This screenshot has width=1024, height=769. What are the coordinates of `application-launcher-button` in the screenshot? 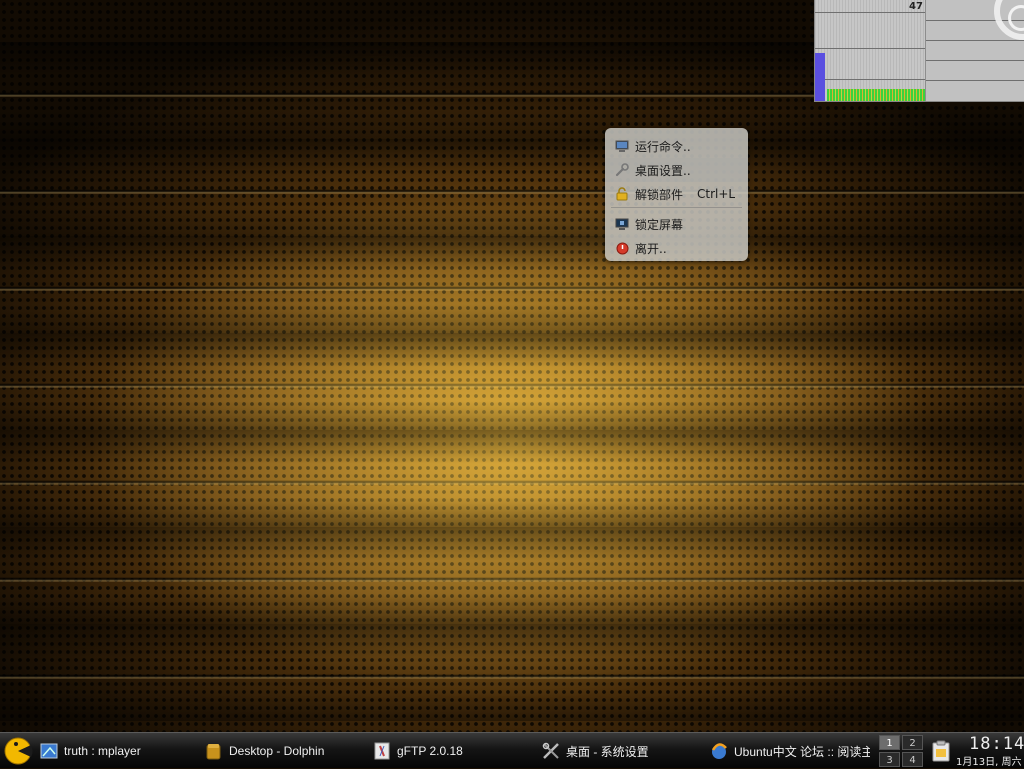 It's located at (18, 751).